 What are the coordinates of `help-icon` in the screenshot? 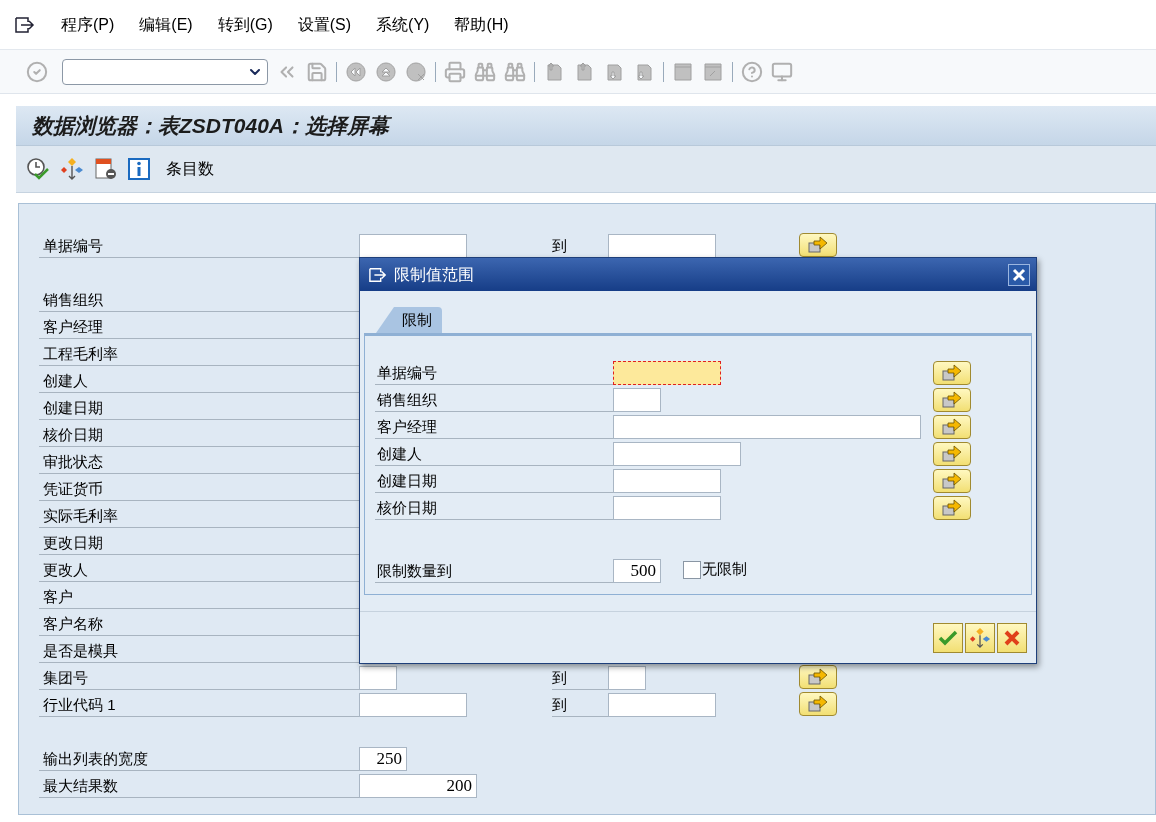 It's located at (752, 71).